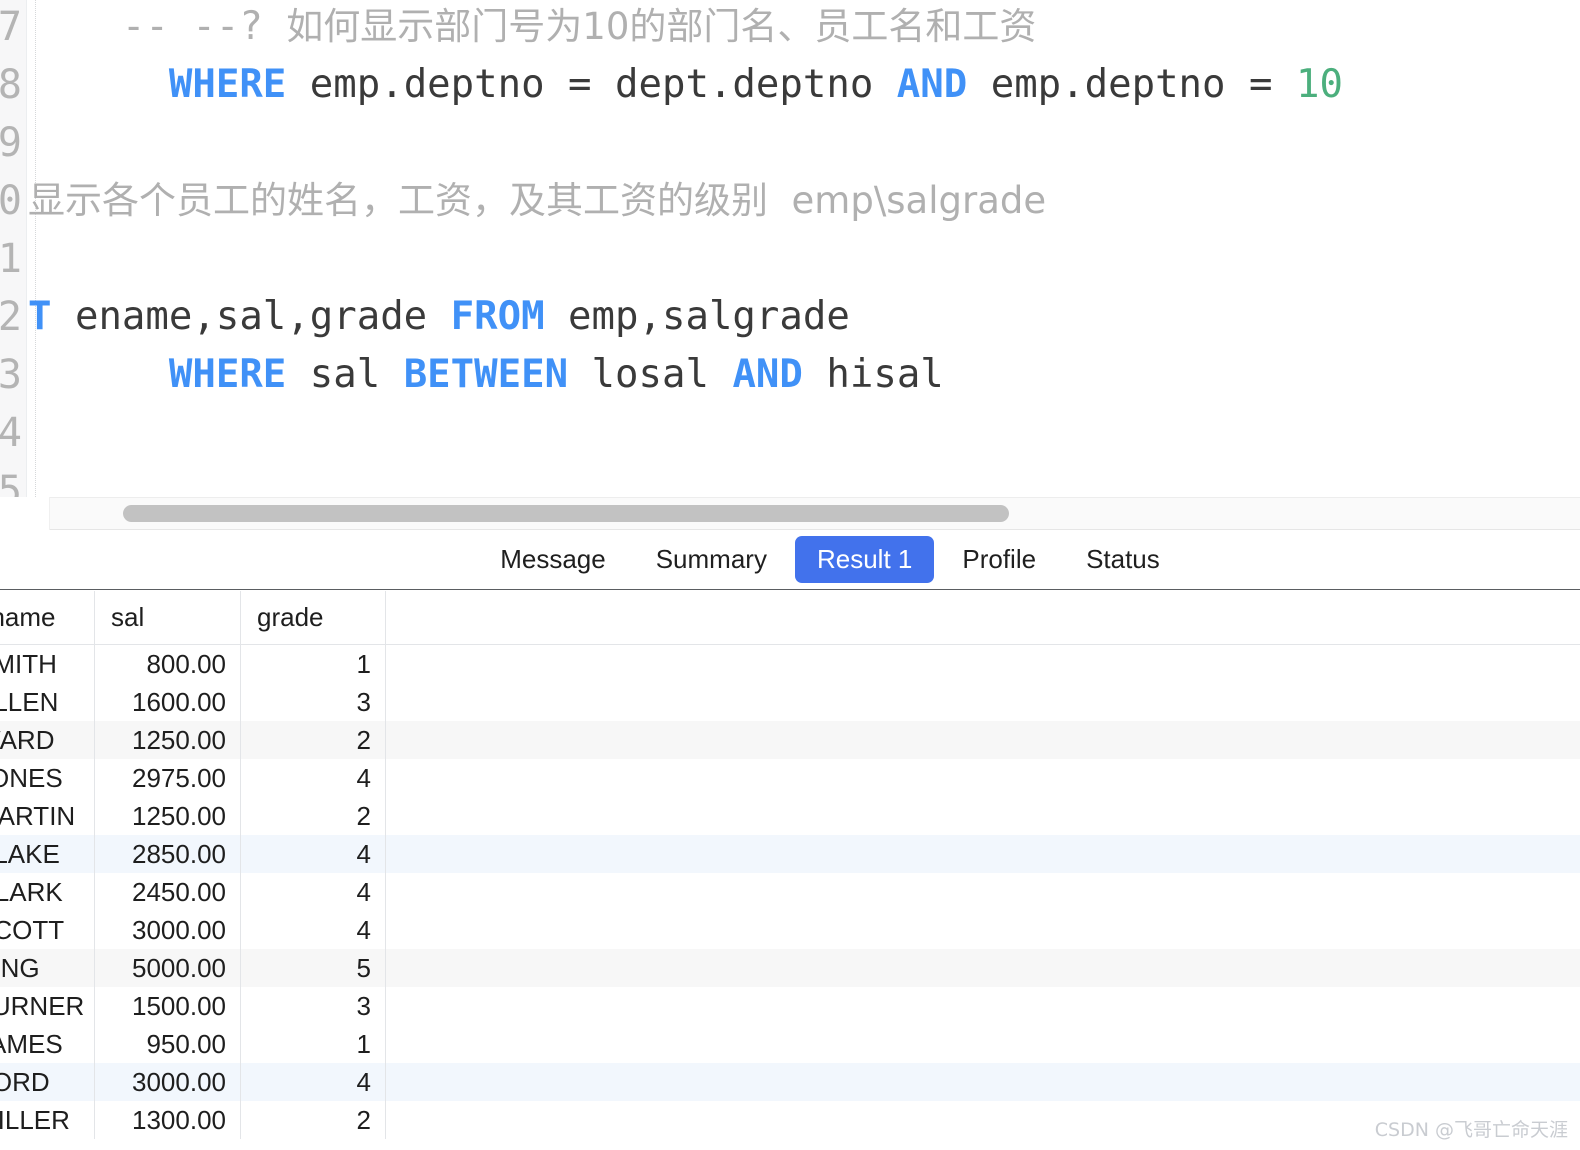  I want to click on cell-ename: MARTIN, so click(47, 816).